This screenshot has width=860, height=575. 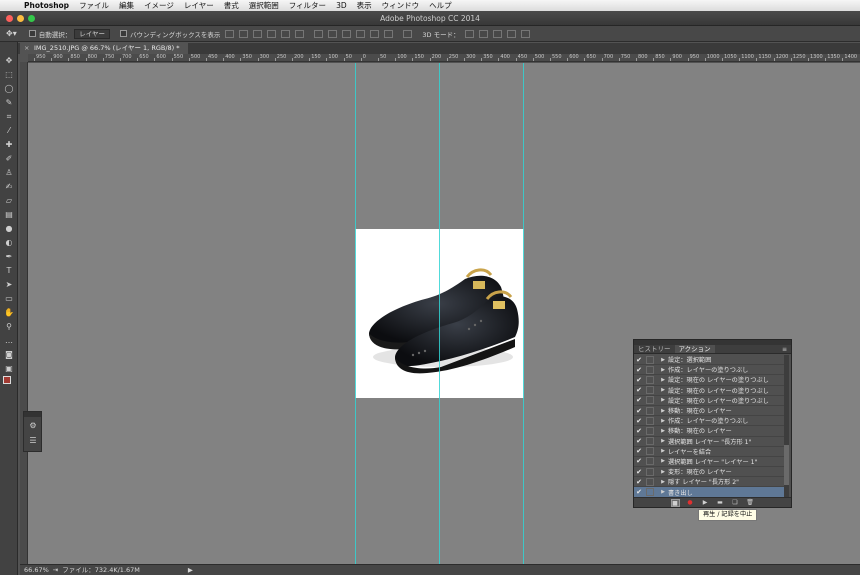 I want to click on menu-edit: 編集, so click(x=126, y=5).